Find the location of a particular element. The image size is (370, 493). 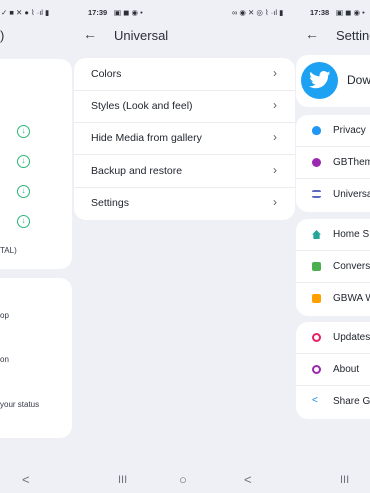

menu-item-hide-media: Hide Media from gallery › is located at coordinates (184, 138).